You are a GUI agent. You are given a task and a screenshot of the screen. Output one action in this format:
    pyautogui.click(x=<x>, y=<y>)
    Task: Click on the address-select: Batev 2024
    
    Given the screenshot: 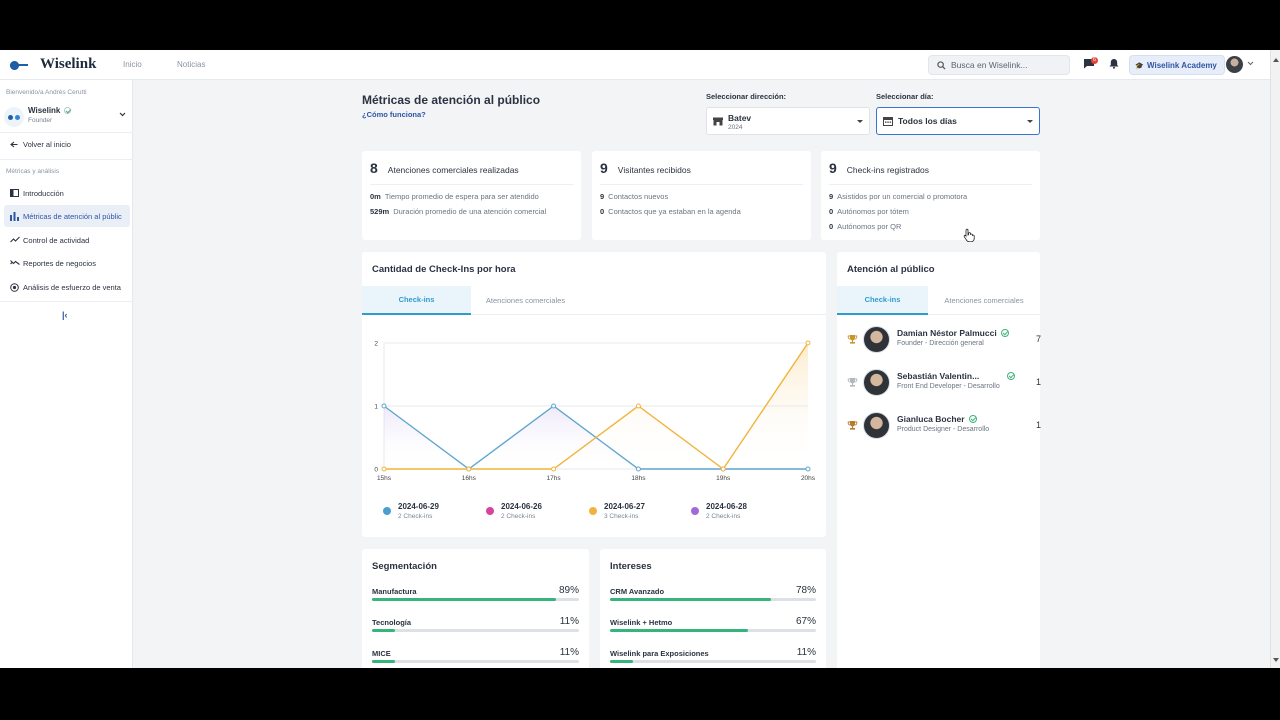 What is the action you would take?
    pyautogui.click(x=788, y=121)
    